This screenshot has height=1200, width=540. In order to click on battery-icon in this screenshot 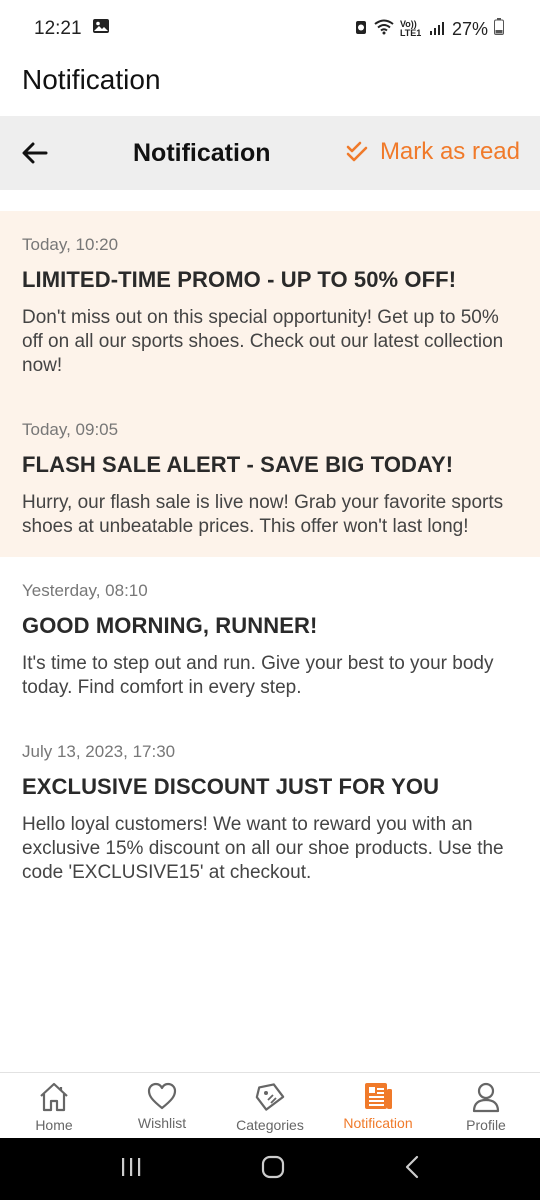, I will do `click(499, 29)`.